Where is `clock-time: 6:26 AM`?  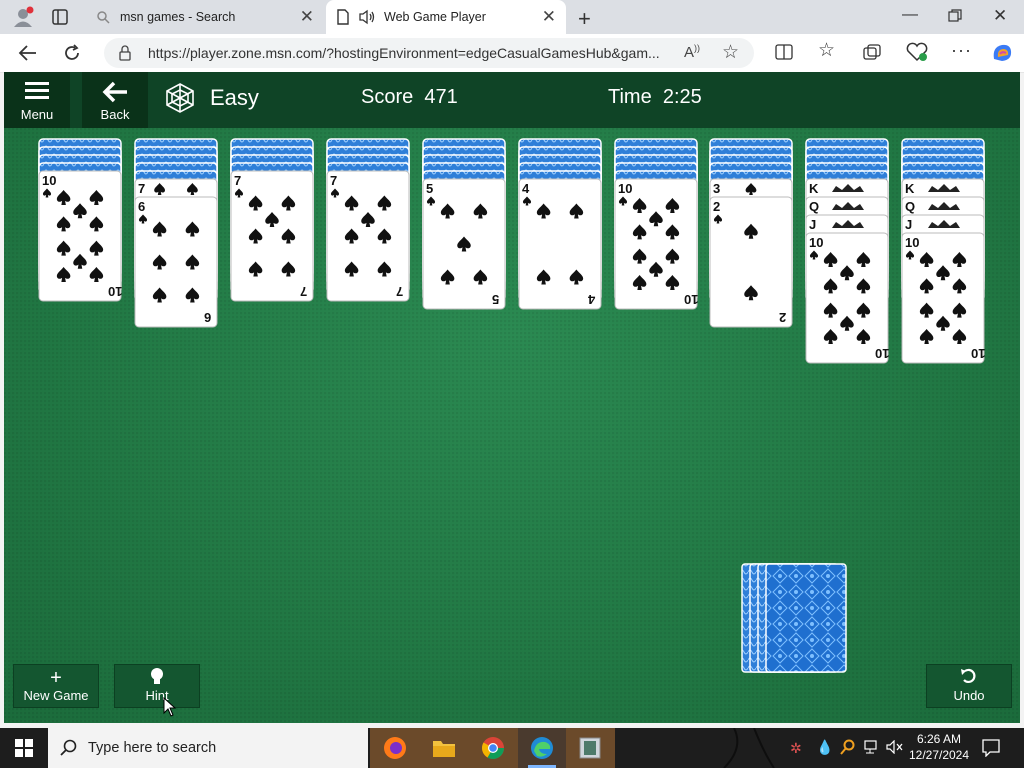
clock-time: 6:26 AM is located at coordinates (939, 739).